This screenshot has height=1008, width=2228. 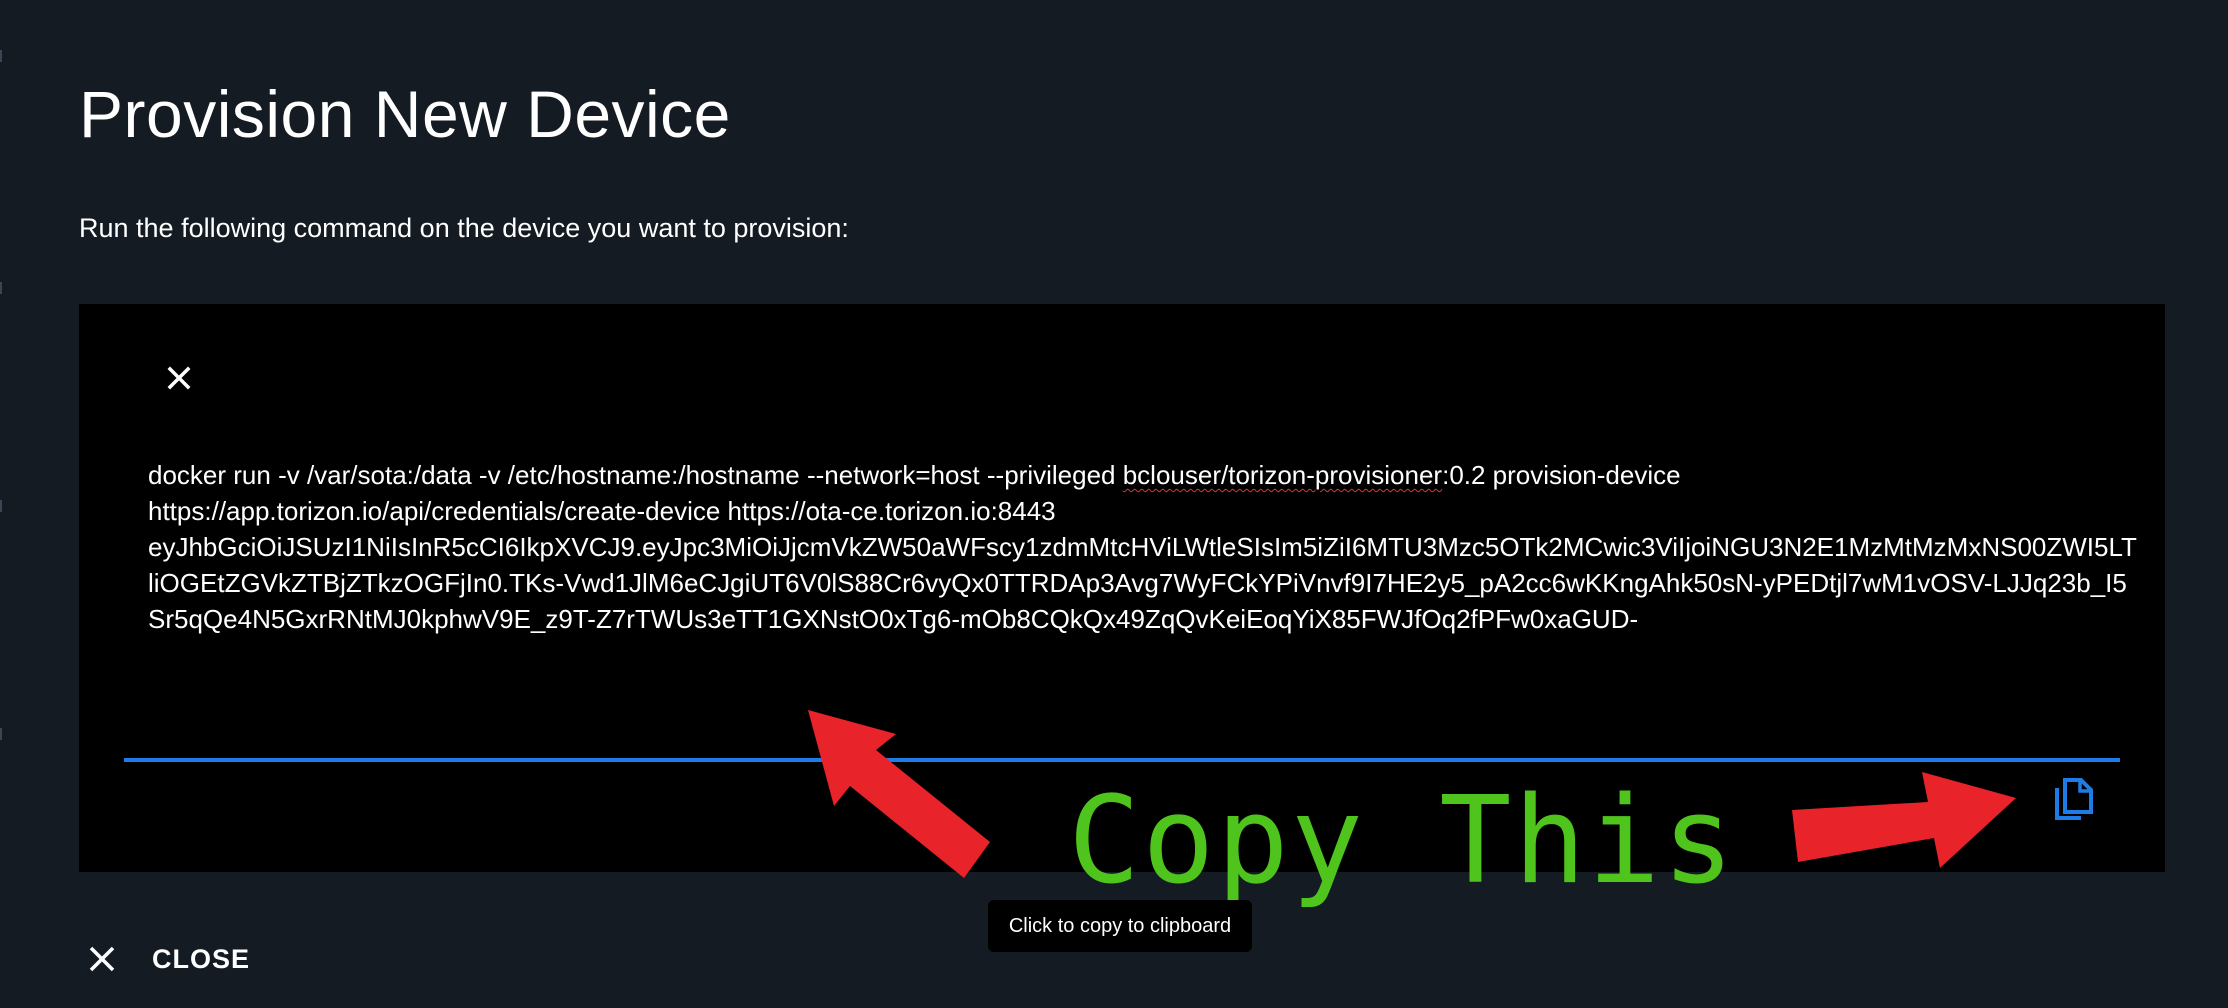 What do you see at coordinates (1904, 820) in the screenshot?
I see `arrow-annotation-right` at bounding box center [1904, 820].